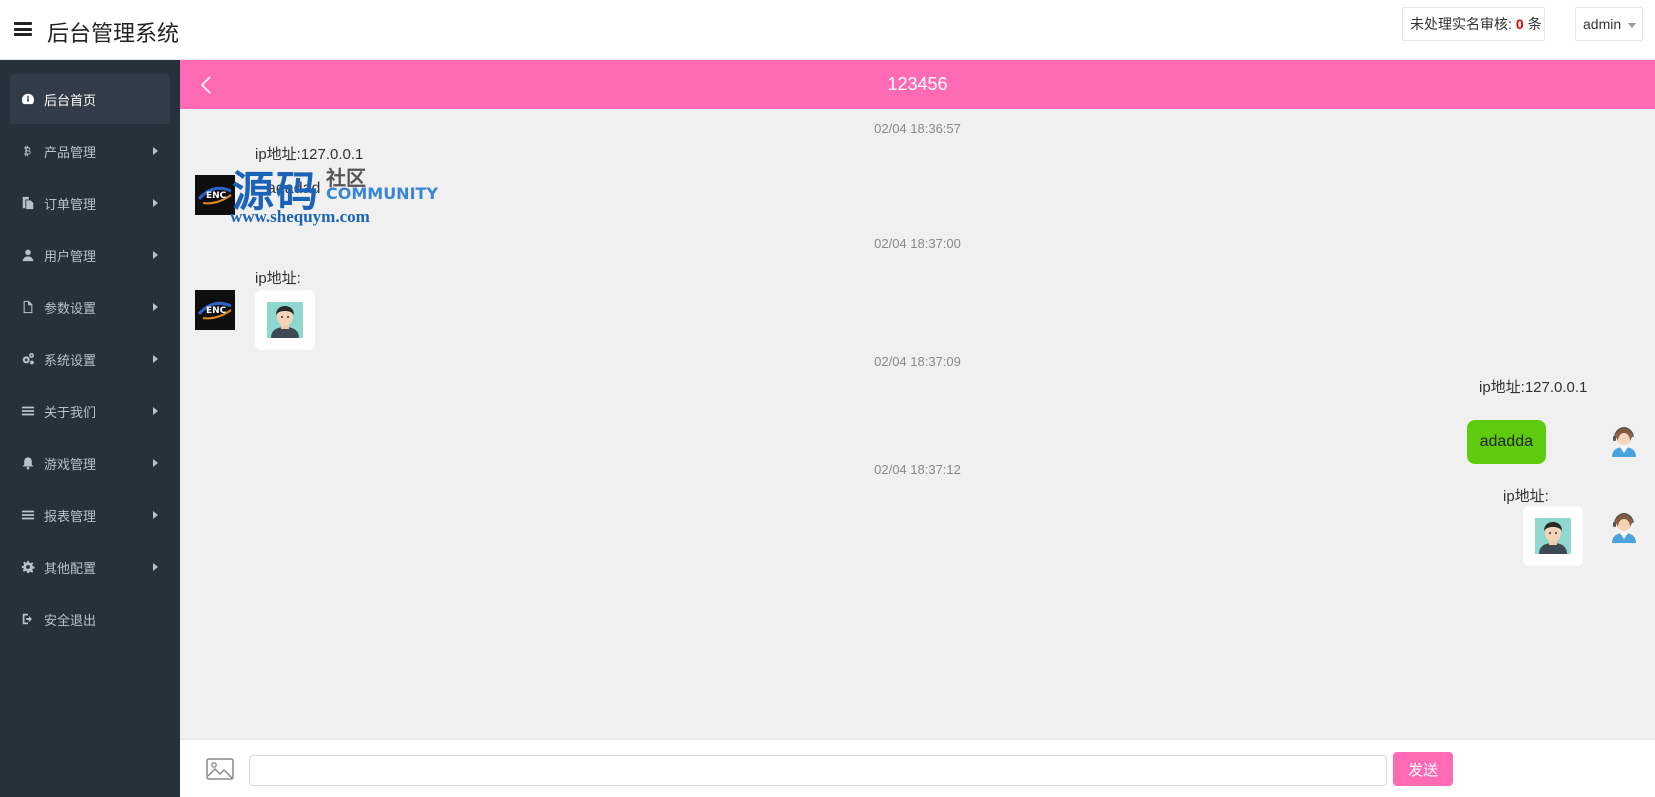 The image size is (1655, 797). I want to click on sidebar-item-products: 产品管理, so click(90, 151).